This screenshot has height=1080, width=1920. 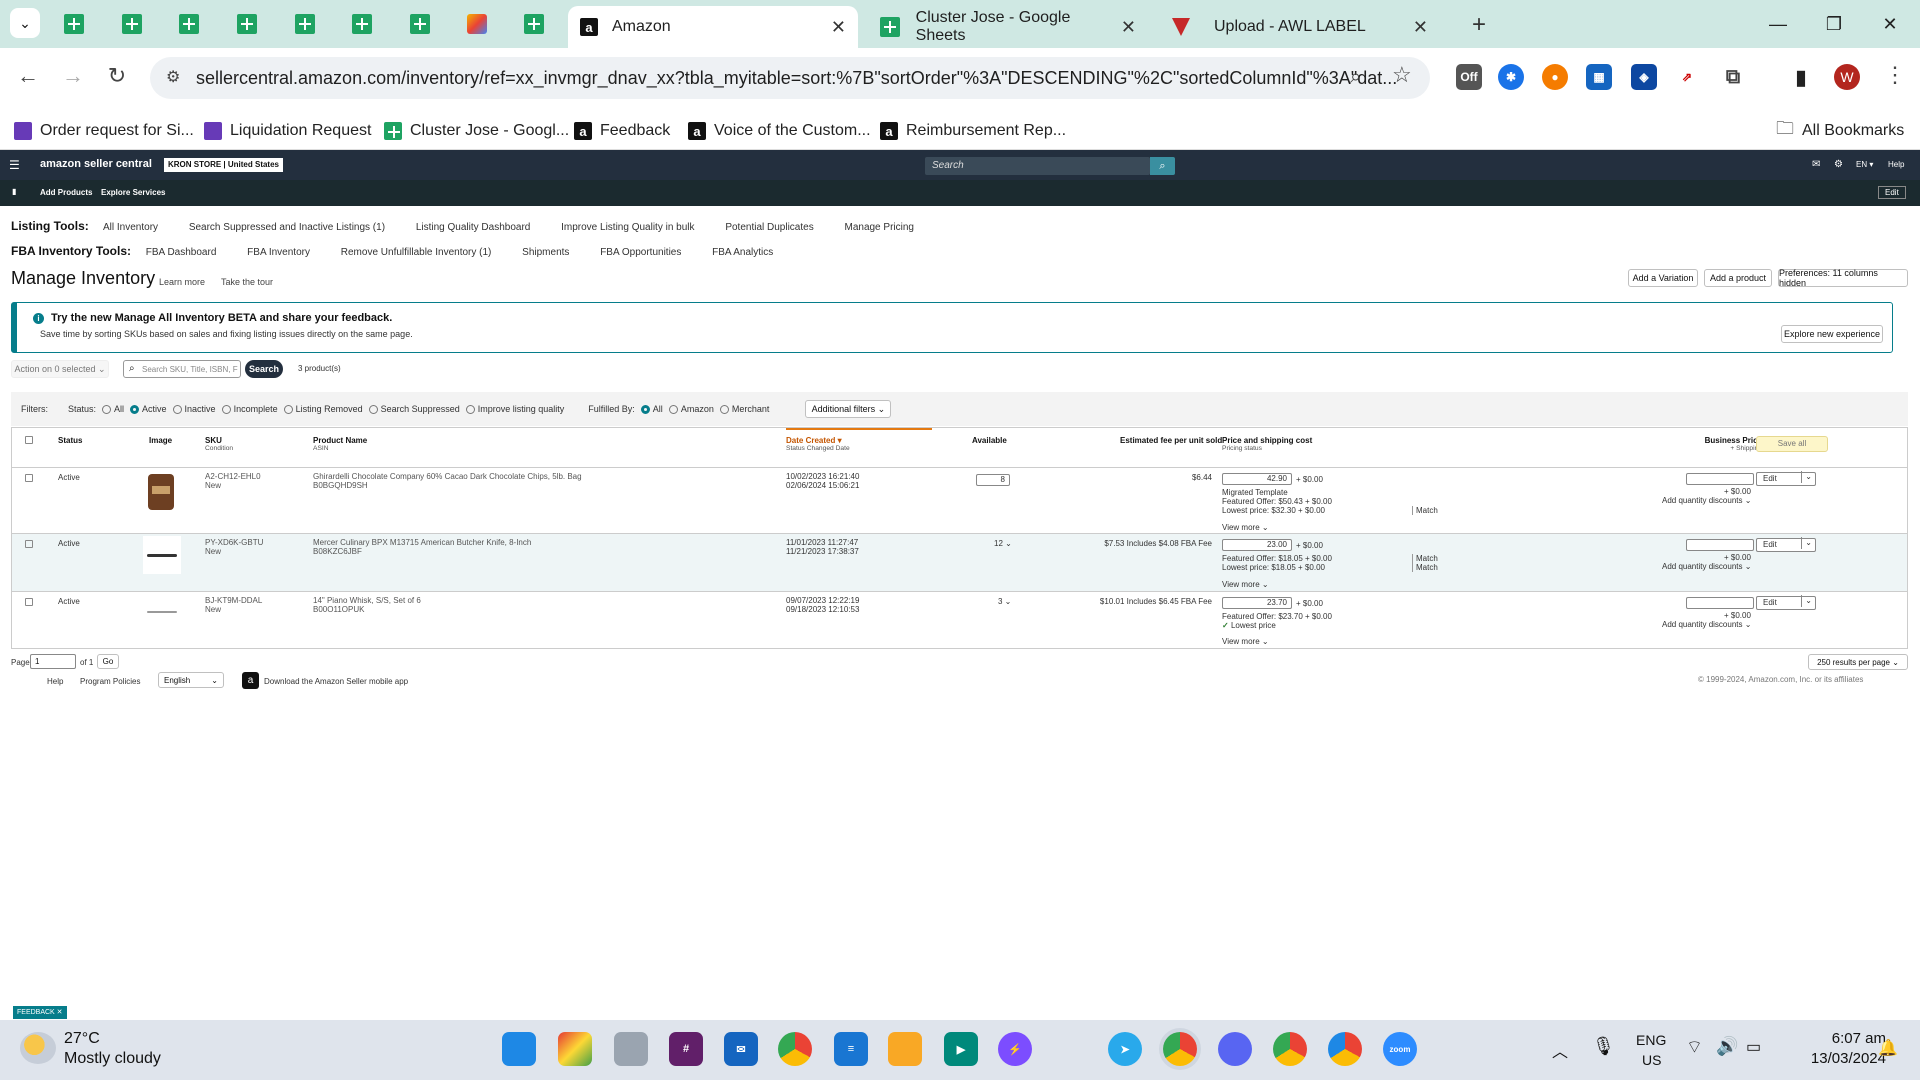 I want to click on copilot-icon, so click(x=575, y=1049).